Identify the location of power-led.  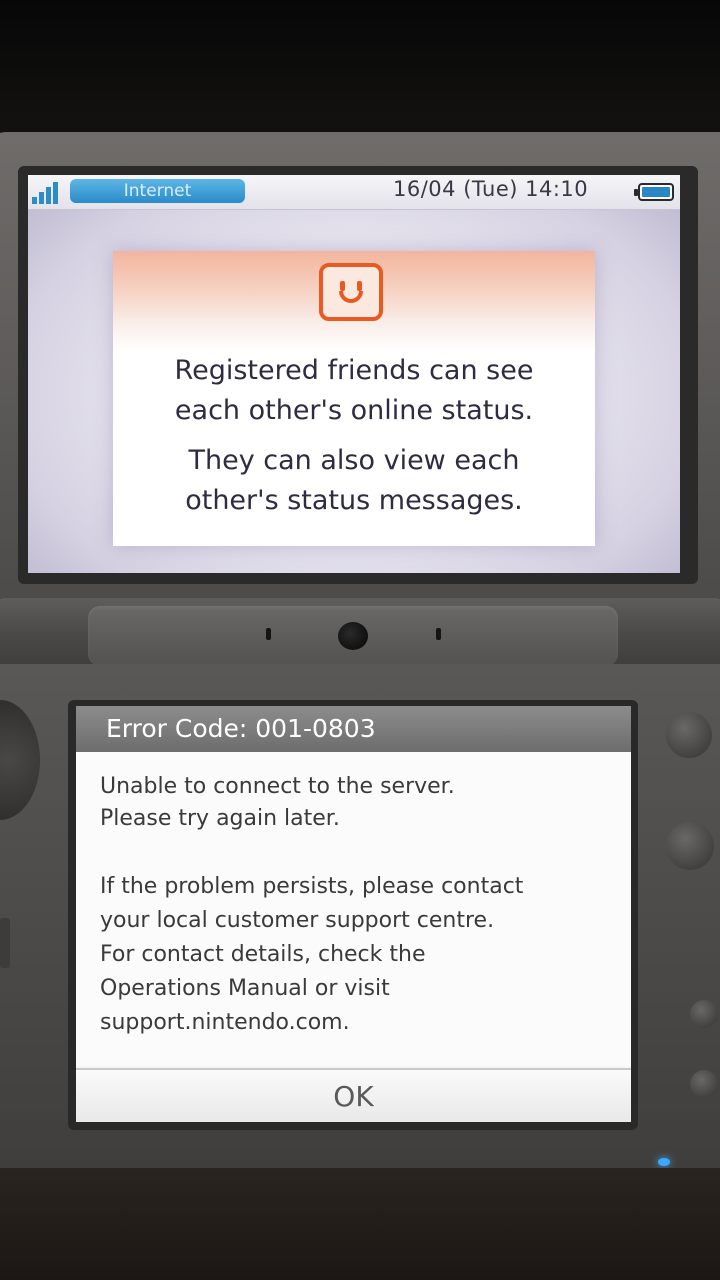
(664, 1162).